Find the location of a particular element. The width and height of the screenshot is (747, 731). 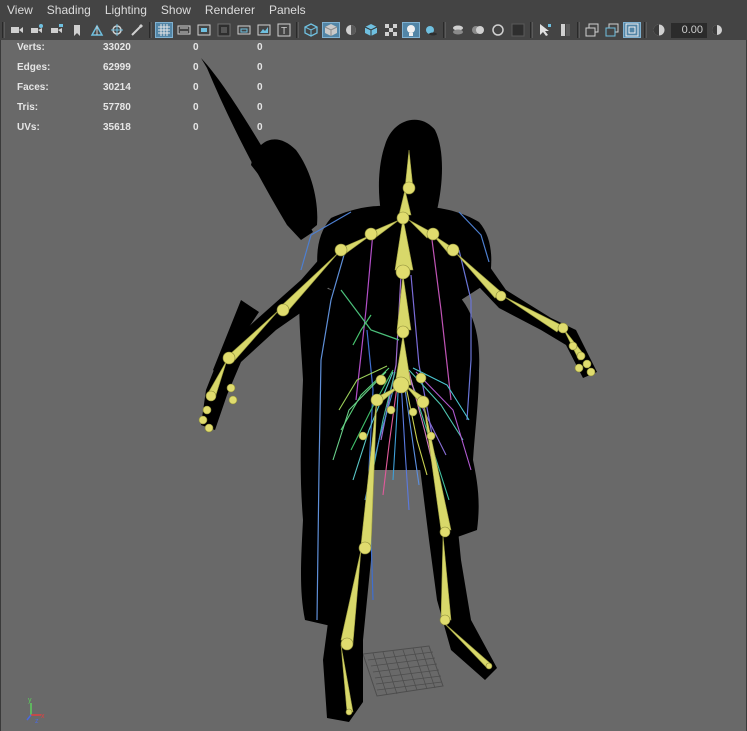

multisample-aa-icon is located at coordinates (498, 30).